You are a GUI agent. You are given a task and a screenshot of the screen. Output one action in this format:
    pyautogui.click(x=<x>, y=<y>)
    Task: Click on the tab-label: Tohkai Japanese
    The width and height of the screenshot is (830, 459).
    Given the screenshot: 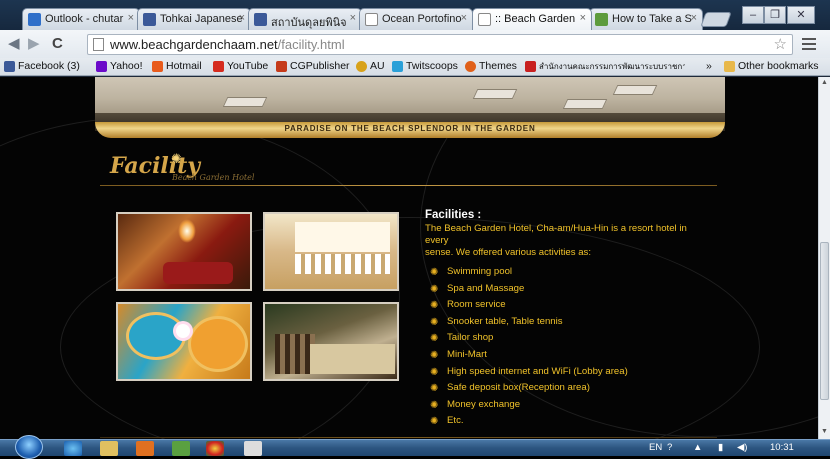 What is the action you would take?
    pyautogui.click(x=201, y=19)
    